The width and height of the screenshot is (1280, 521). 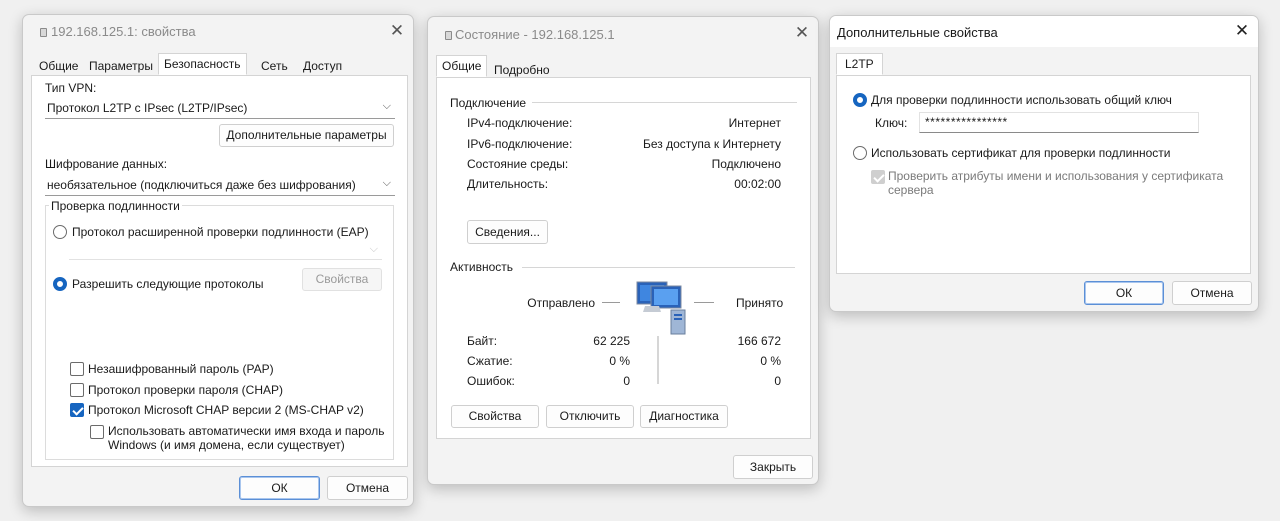 I want to click on errors-label: Ошибок:, so click(x=491, y=381).